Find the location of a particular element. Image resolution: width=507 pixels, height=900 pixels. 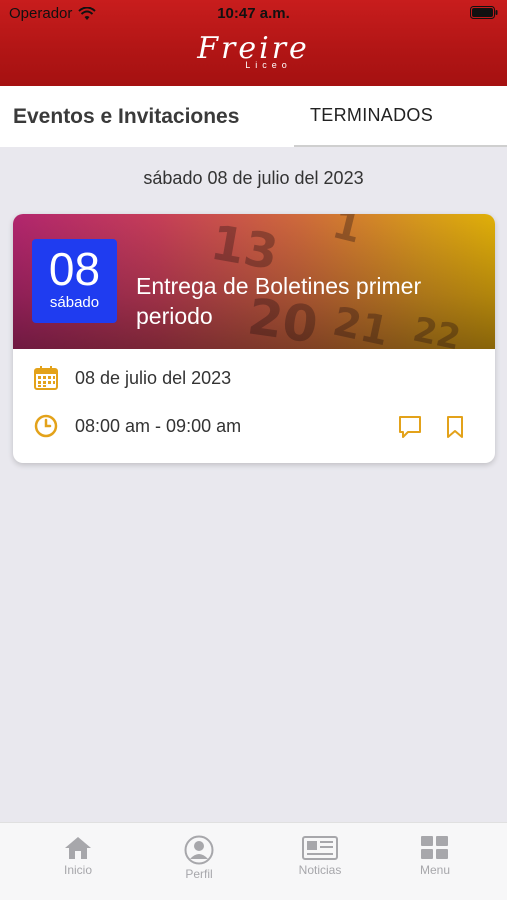

tab-finished: TERMINADOS is located at coordinates (400, 116).